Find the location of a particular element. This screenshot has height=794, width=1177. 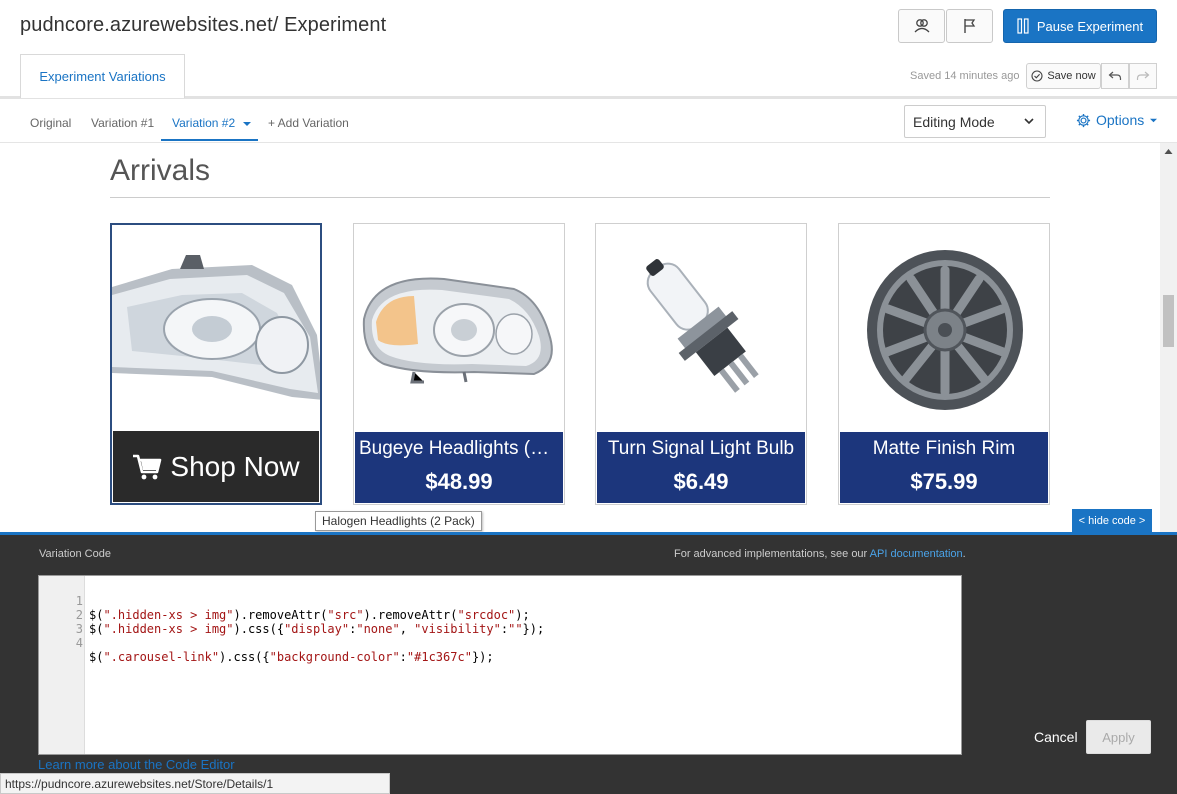

bugeye-headlight-image is located at coordinates (459, 328).